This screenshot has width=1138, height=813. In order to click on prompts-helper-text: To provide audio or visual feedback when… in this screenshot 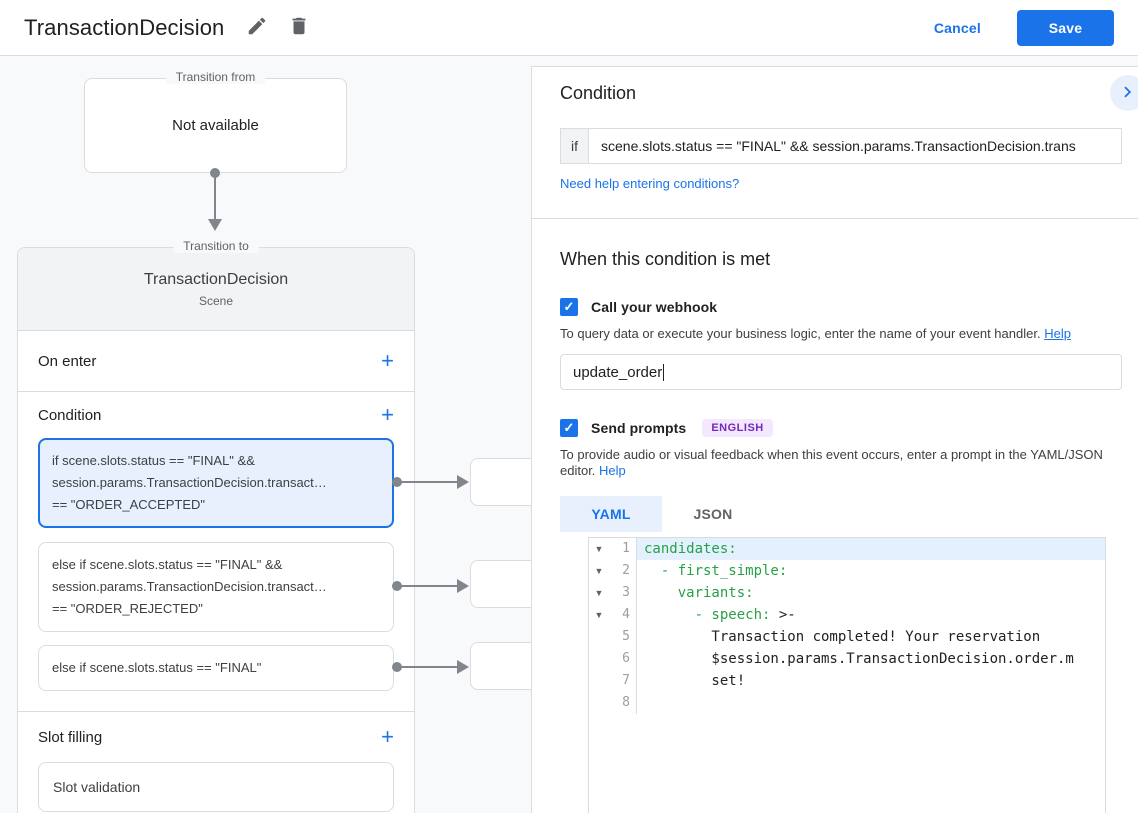, I will do `click(831, 462)`.